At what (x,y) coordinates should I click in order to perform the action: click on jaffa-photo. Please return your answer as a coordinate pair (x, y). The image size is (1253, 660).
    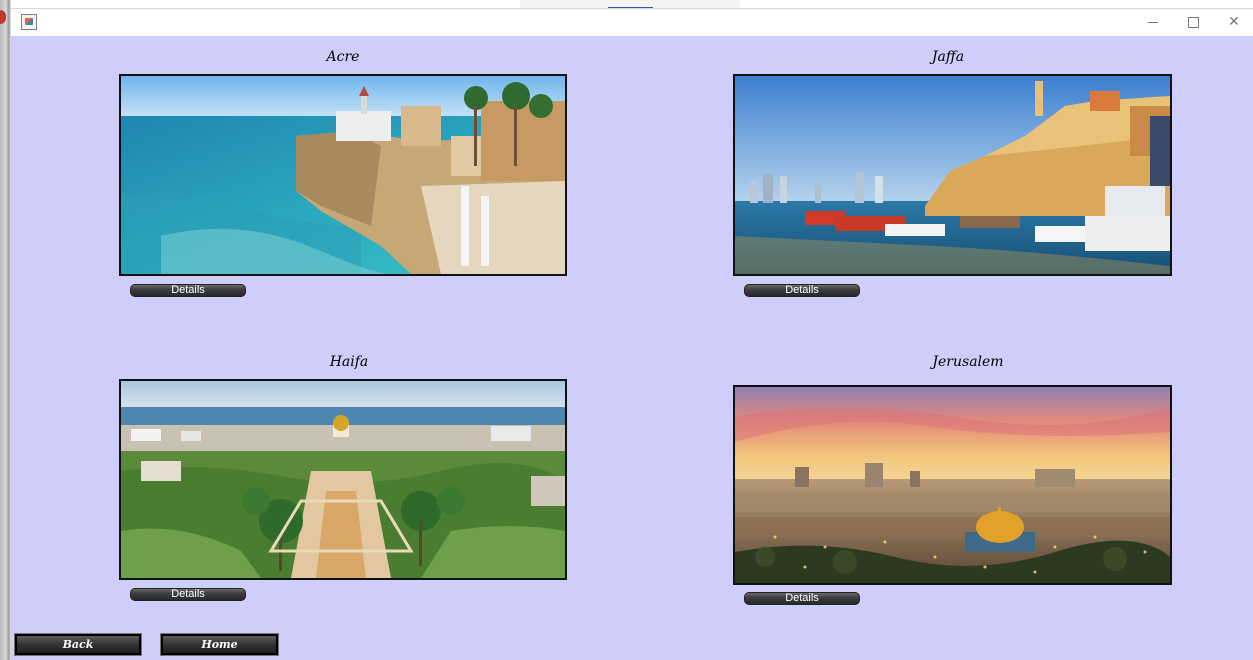
    Looking at the image, I should click on (952, 175).